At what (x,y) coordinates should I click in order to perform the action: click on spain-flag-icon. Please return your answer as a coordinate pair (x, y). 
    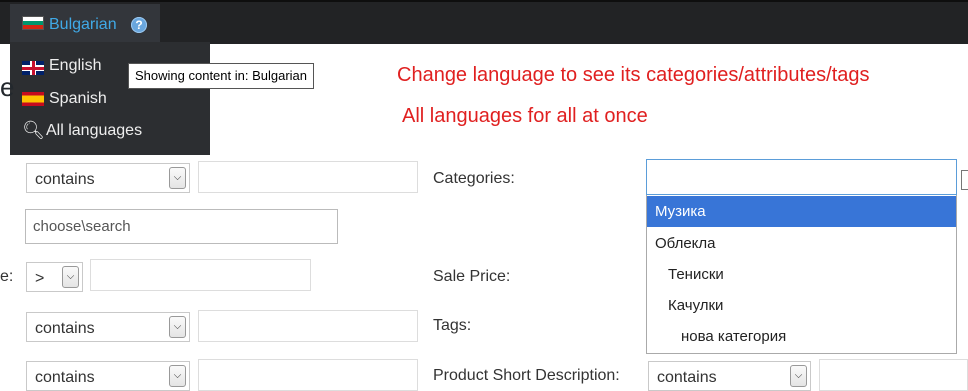
    Looking at the image, I should click on (33, 99).